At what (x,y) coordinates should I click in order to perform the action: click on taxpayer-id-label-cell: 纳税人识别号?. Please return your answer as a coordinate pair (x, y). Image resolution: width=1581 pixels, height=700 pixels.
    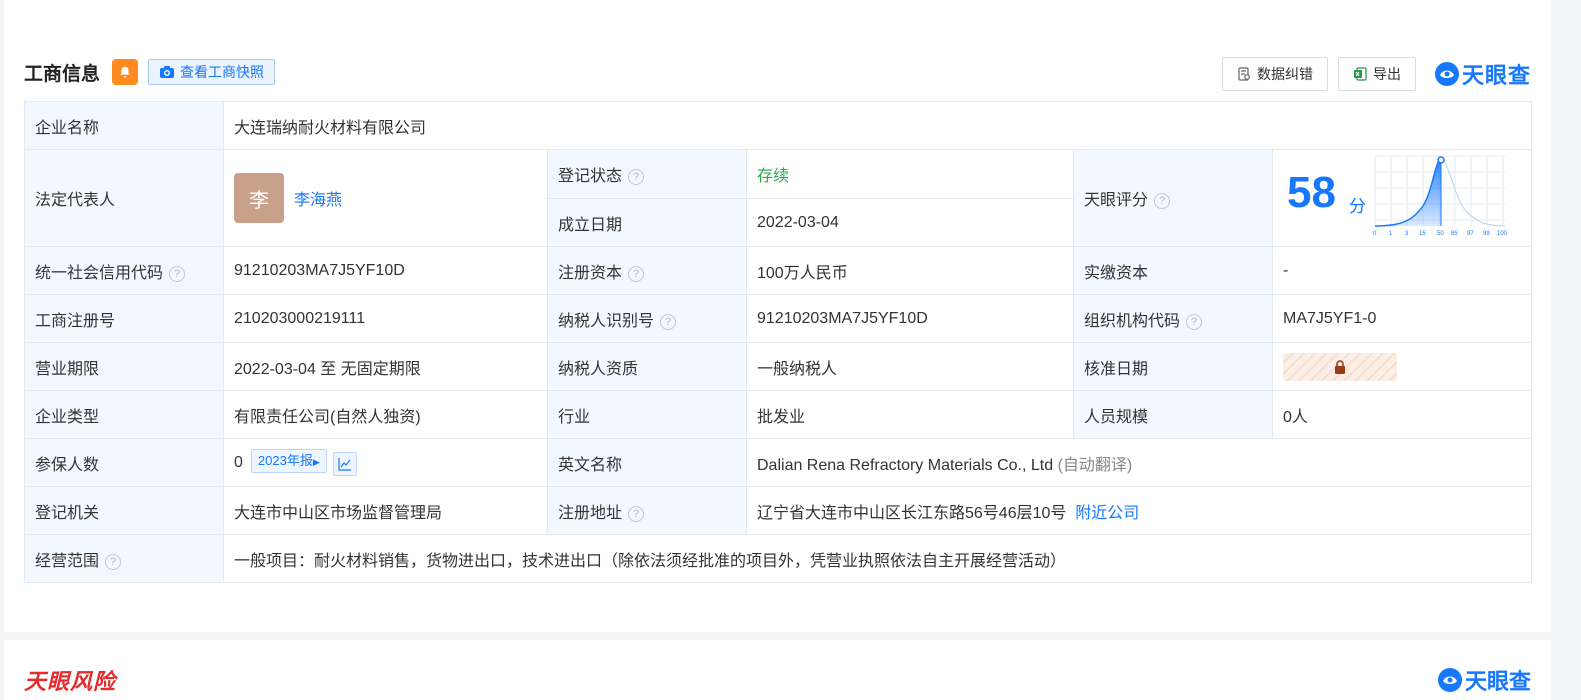
    Looking at the image, I should click on (647, 318).